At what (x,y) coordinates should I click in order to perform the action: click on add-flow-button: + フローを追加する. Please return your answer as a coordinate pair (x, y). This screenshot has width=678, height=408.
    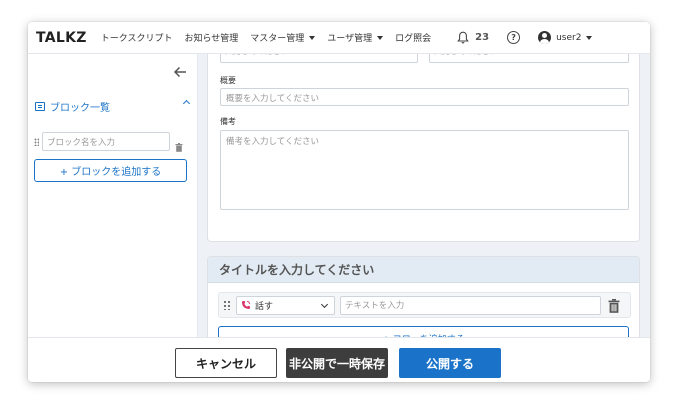
    Looking at the image, I should click on (423, 331).